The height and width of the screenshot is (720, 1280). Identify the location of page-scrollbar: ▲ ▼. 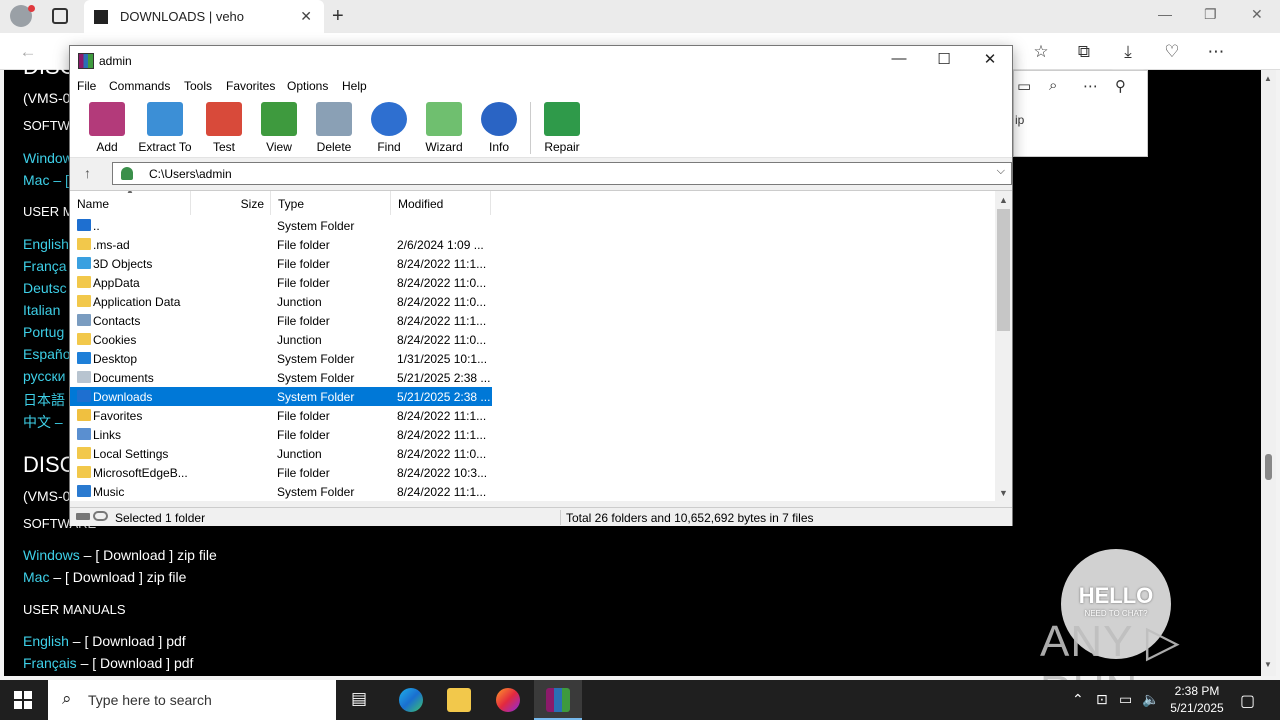
(1268, 373).